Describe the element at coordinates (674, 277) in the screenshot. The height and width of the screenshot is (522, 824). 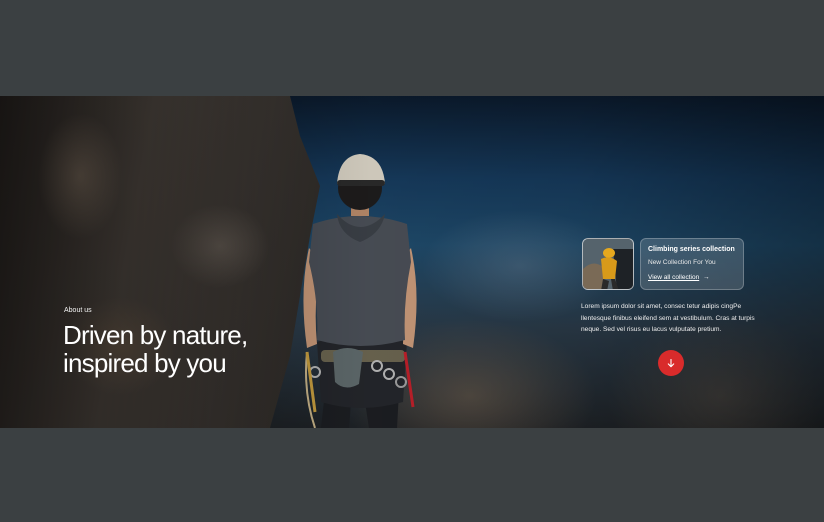
I see `view-all-collection-label: View all collection` at that location.